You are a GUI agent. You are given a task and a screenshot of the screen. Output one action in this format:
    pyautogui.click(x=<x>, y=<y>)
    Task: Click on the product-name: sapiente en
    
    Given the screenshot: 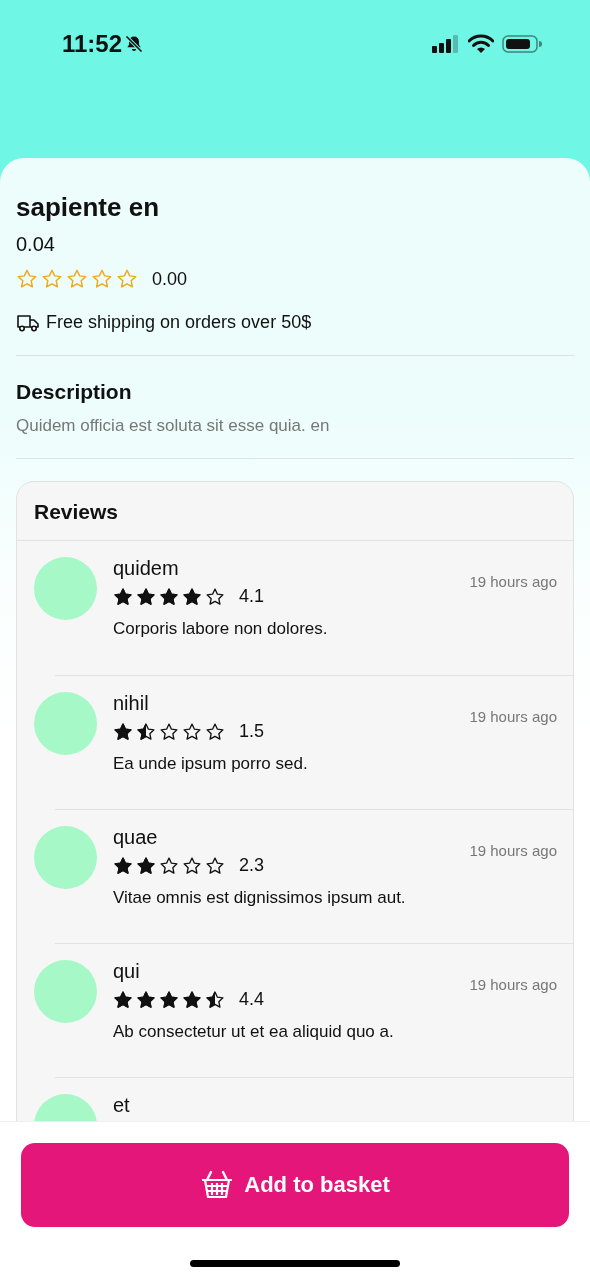 What is the action you would take?
    pyautogui.click(x=88, y=207)
    